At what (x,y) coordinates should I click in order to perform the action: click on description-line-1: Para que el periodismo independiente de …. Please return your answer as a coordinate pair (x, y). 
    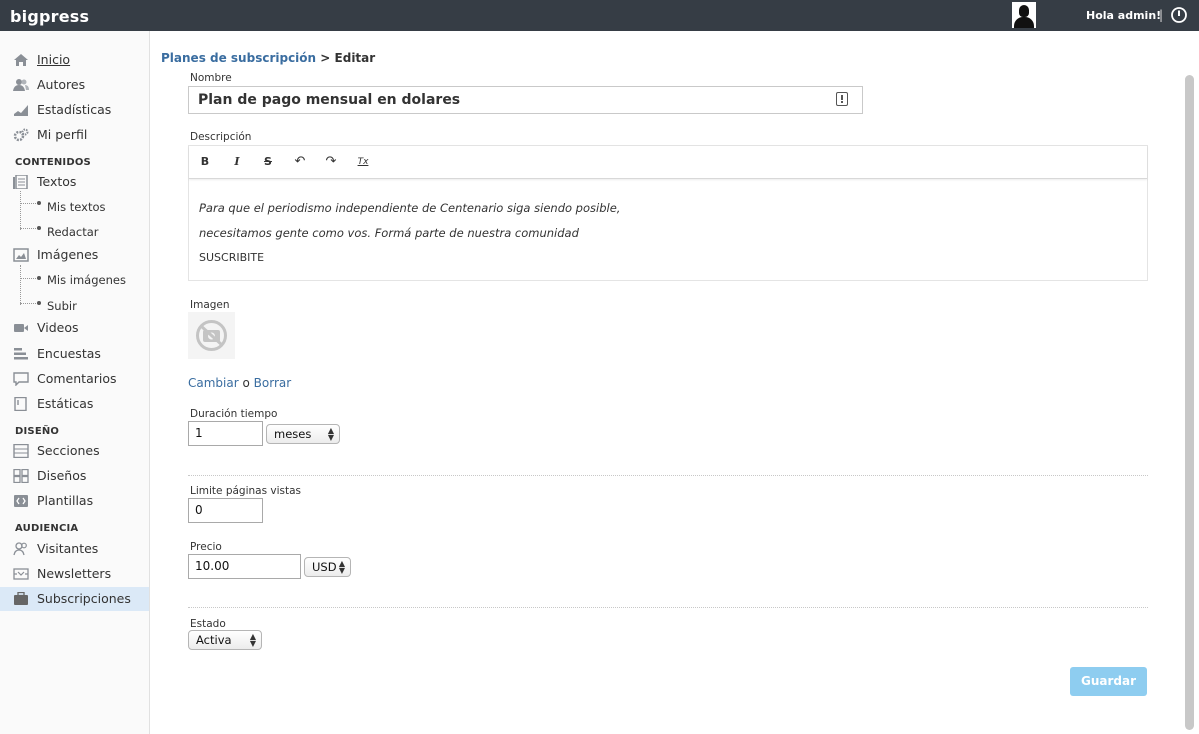
    Looking at the image, I should click on (410, 208).